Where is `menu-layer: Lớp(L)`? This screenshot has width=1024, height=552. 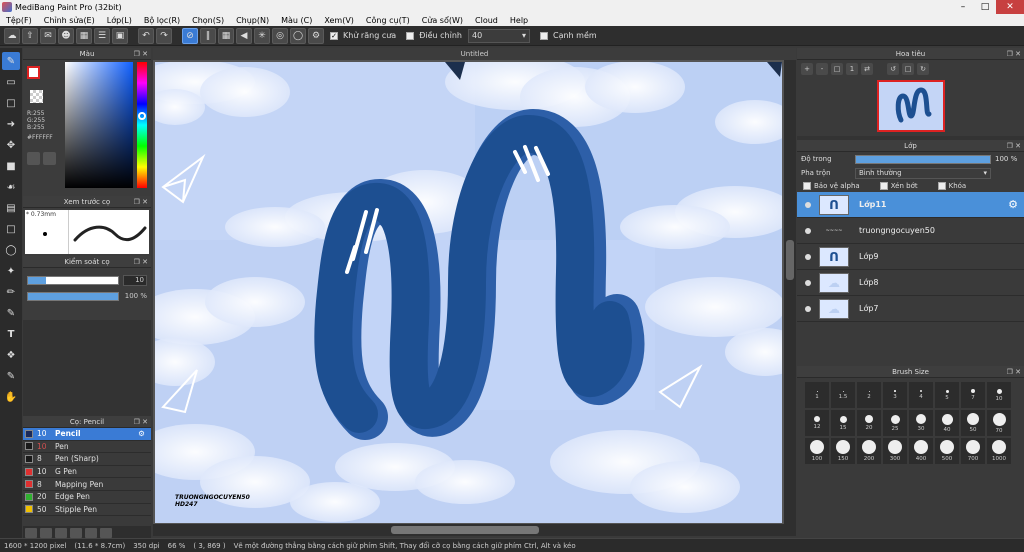
menu-layer: Lớp(L) is located at coordinates (119, 20).